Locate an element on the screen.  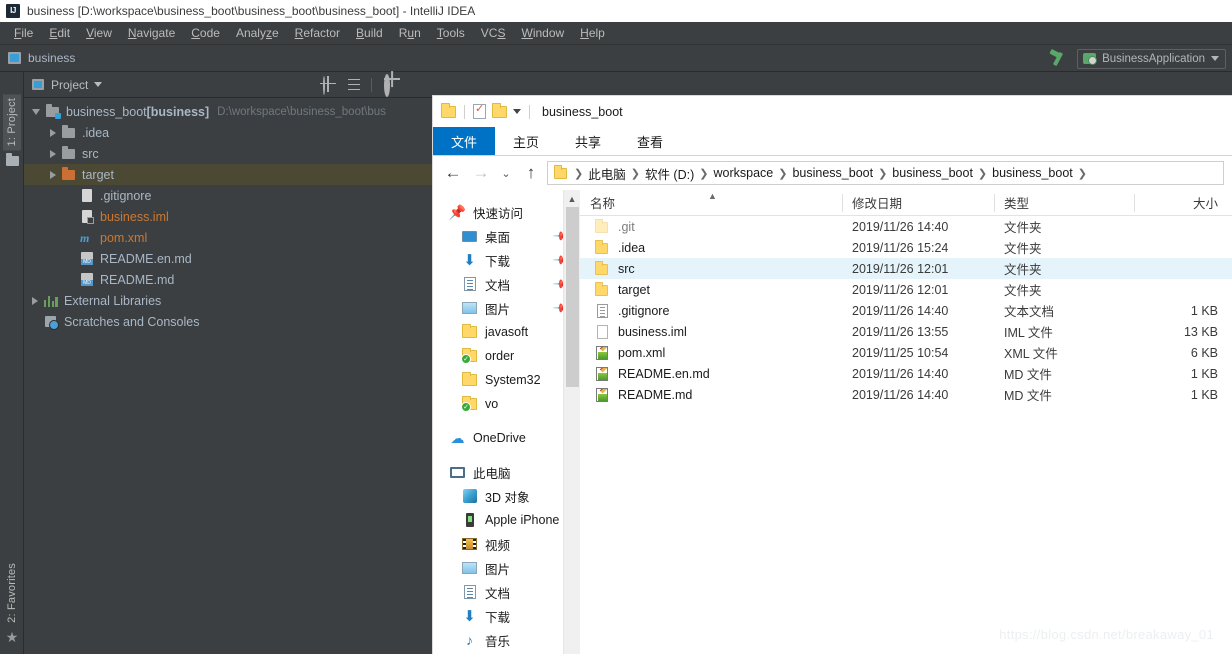
file-row: .git 2019/11/26 14:40 文件夹 is located at coordinates (906, 226).